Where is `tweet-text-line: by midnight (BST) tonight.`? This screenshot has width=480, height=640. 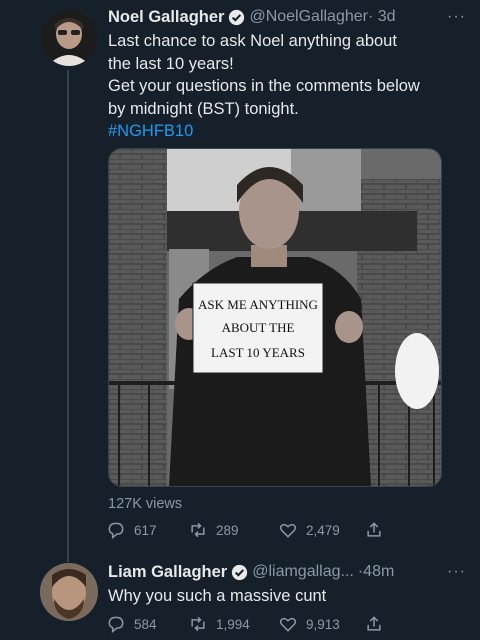 tweet-text-line: by midnight (BST) tonight. is located at coordinates (203, 108).